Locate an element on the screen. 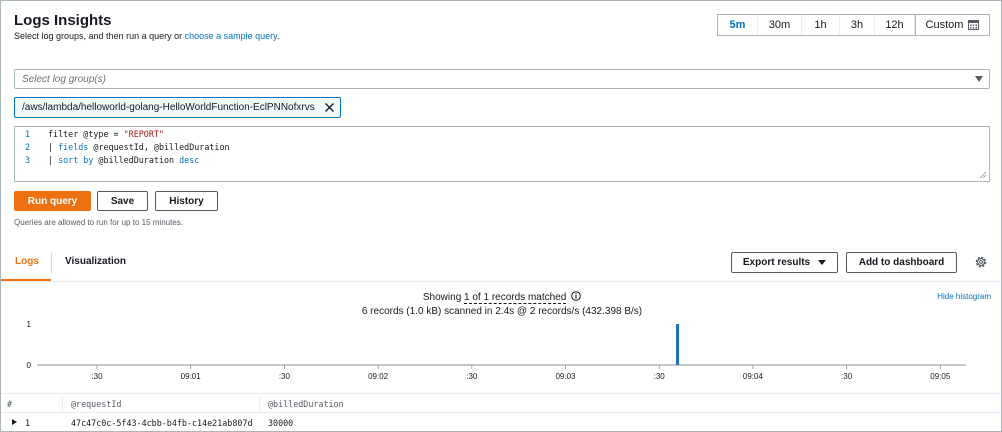 The width and height of the screenshot is (1002, 432). tab-divider is located at coordinates (51, 263).